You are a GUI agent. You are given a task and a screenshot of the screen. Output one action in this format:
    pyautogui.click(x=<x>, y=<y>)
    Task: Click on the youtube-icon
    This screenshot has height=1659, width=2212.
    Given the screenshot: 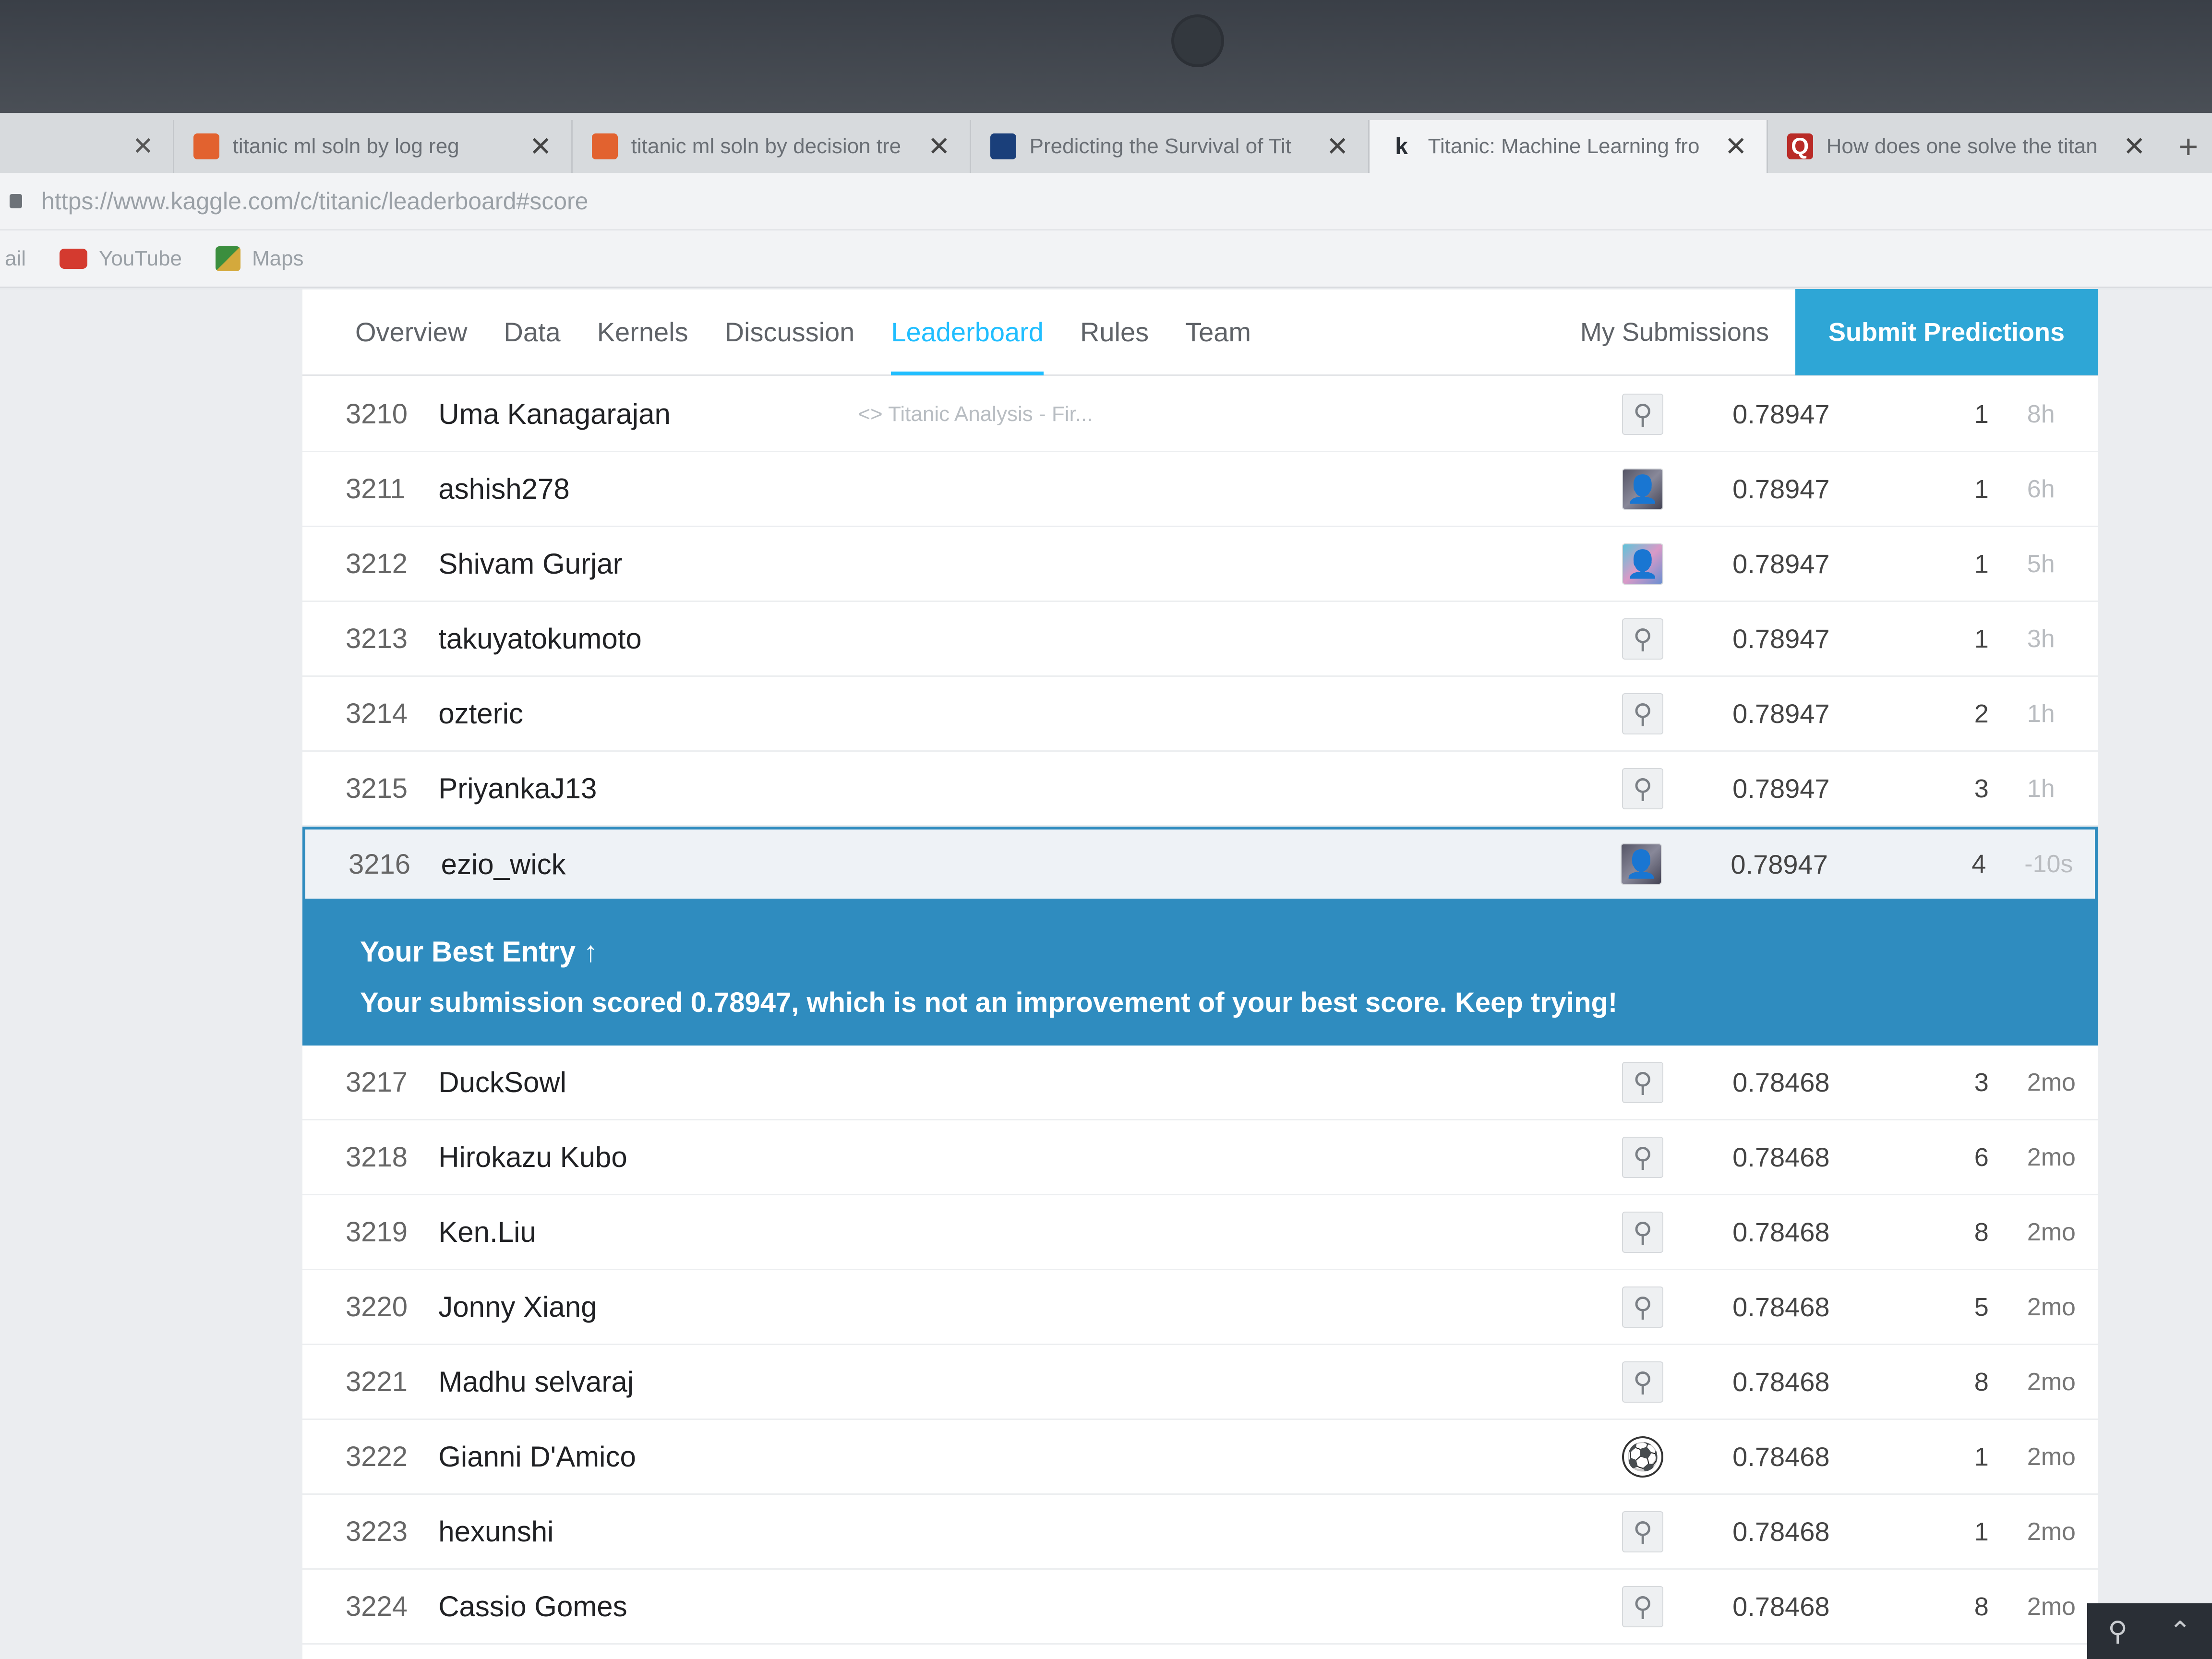 What is the action you would take?
    pyautogui.click(x=74, y=258)
    